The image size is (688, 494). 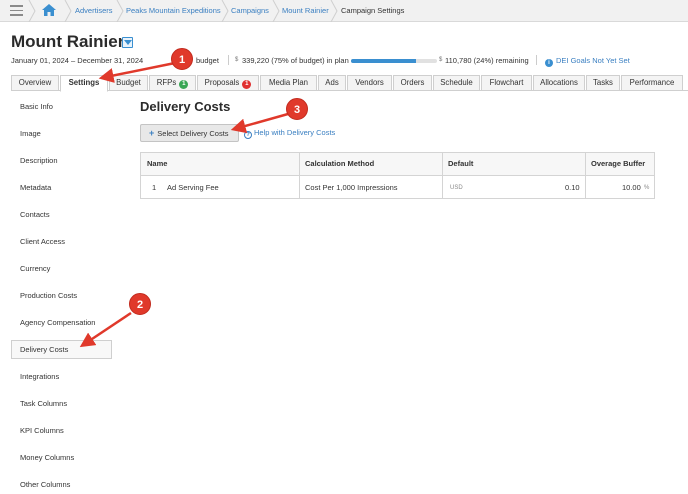 What do you see at coordinates (94, 10) in the screenshot?
I see `breadcrumb-advertisers: Advertisers` at bounding box center [94, 10].